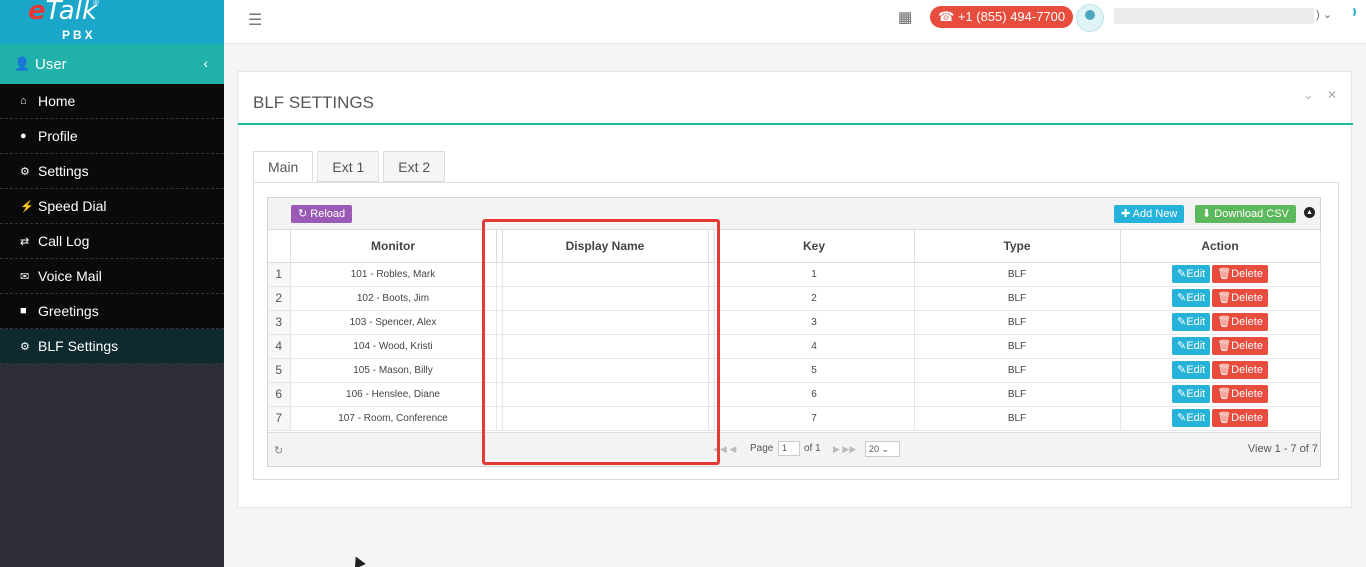  What do you see at coordinates (393, 246) in the screenshot?
I see `column-header-monitor: Monitor` at bounding box center [393, 246].